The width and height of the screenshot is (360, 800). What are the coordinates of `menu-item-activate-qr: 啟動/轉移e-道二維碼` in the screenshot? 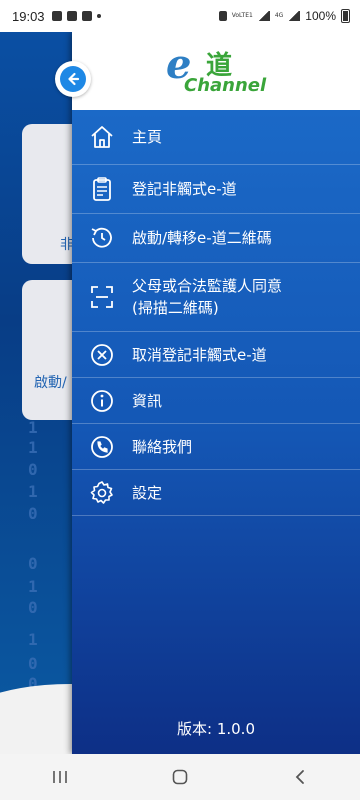 It's located at (216, 238).